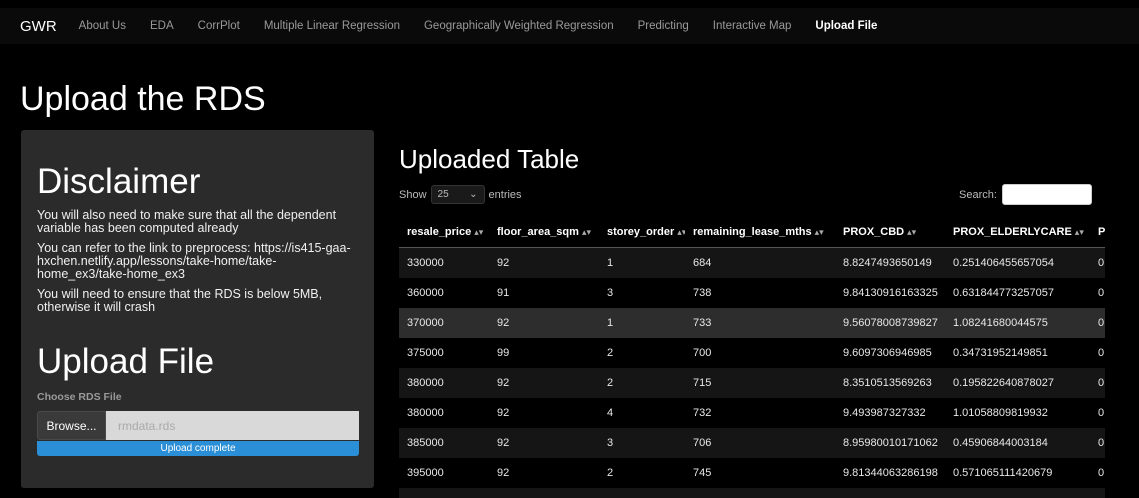  I want to click on table-cell: 1.01058809819932, so click(1017, 413).